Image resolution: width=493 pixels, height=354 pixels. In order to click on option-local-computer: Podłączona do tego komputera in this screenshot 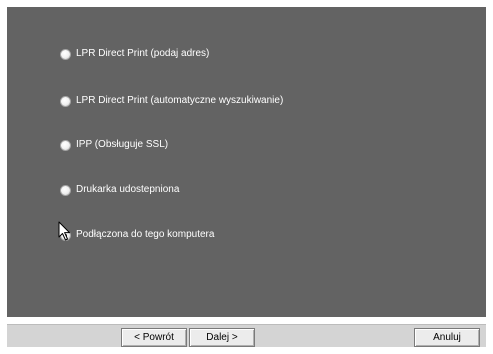, I will do `click(137, 235)`.